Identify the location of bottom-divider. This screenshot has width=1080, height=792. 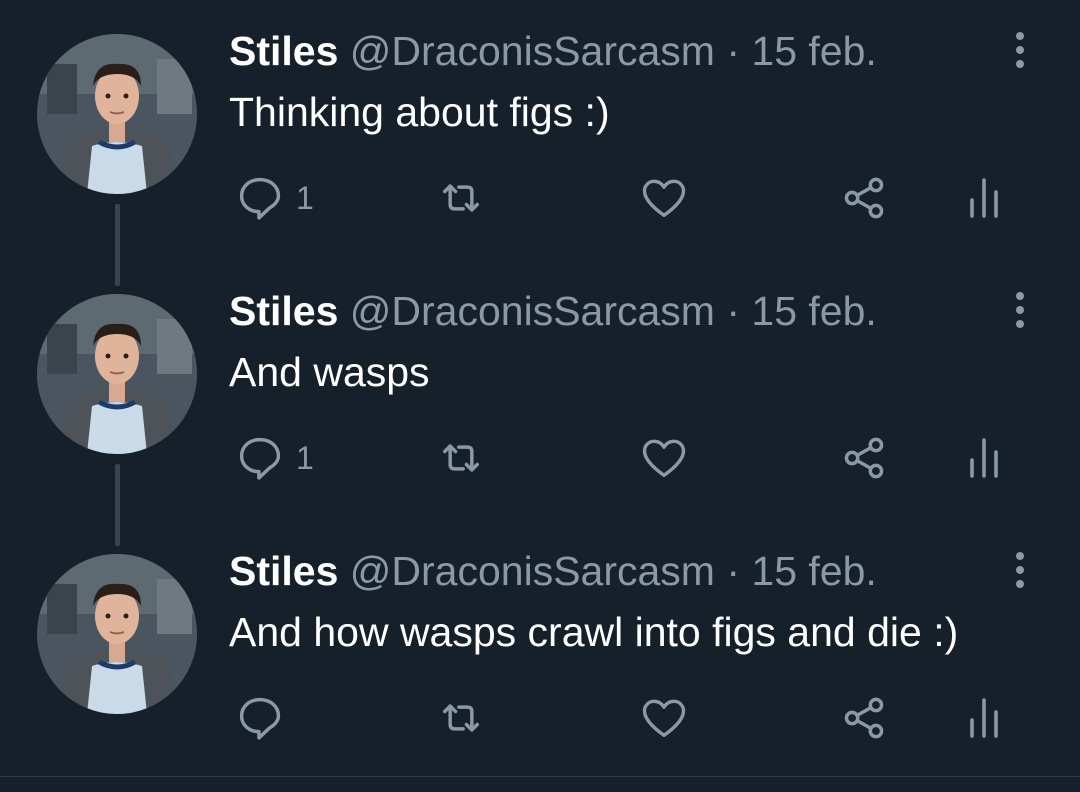
(540, 776).